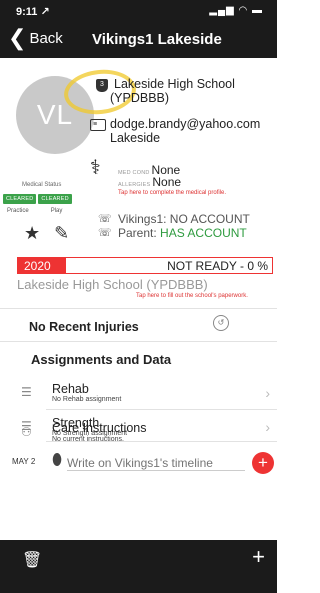  I want to click on school-info: 3 Lakeside High School (YPDBBB), so click(183, 91).